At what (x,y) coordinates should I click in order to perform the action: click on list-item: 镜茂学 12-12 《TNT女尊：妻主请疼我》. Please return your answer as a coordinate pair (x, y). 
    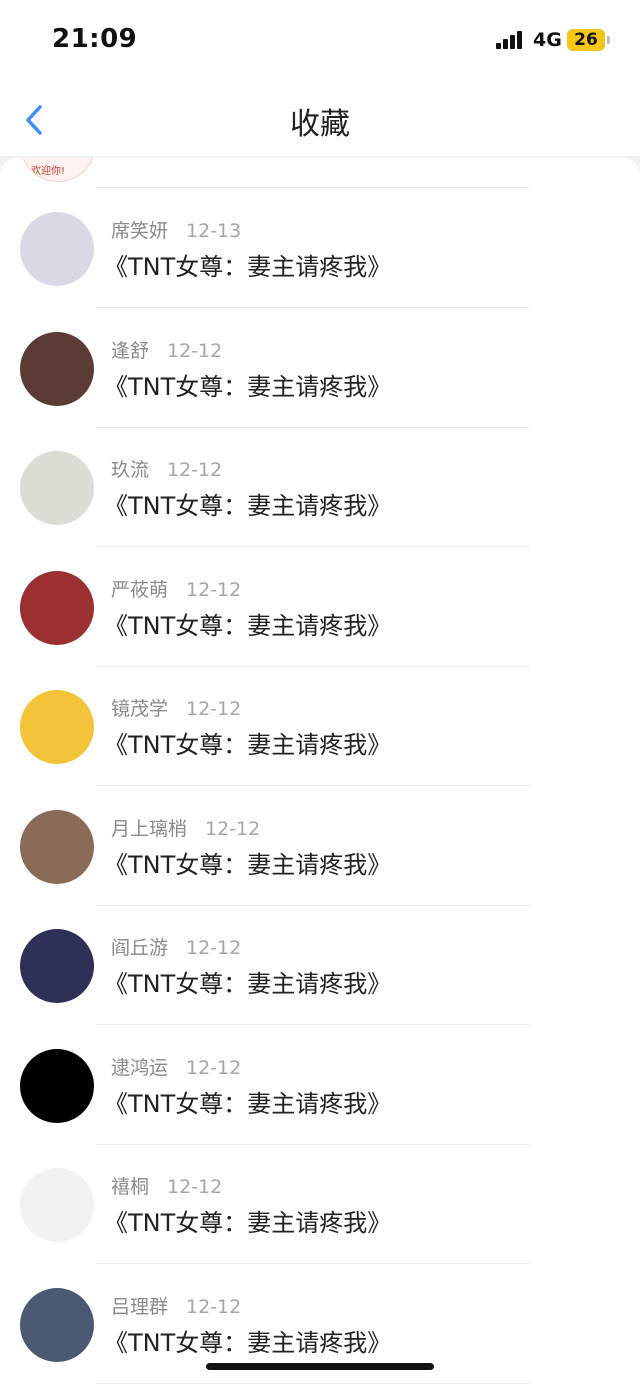
    Looking at the image, I should click on (320, 726).